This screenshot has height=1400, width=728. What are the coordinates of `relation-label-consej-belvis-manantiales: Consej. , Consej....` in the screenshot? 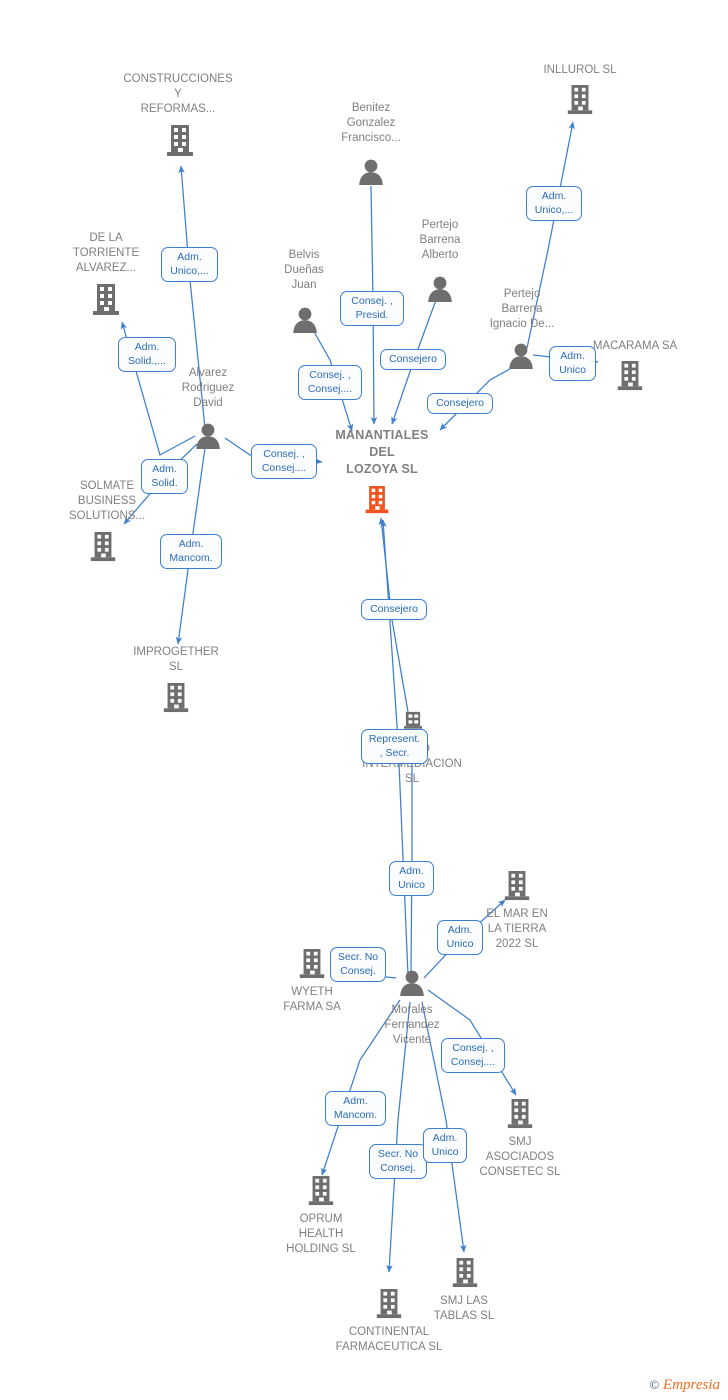 It's located at (330, 382).